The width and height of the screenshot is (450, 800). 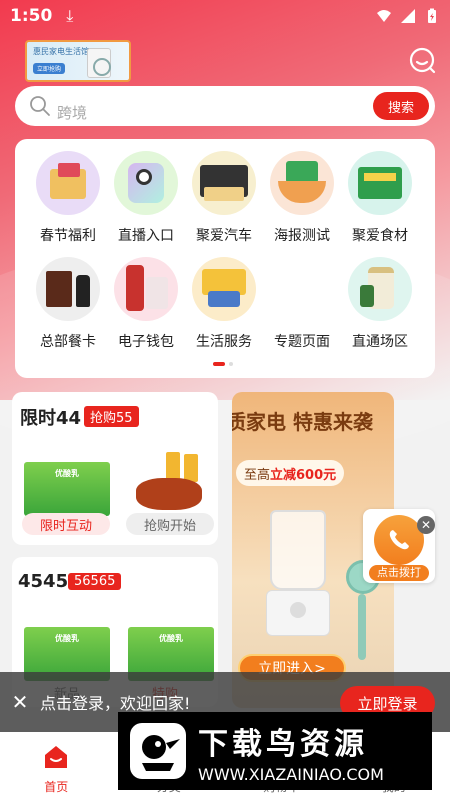 I want to click on category-label: 直播入口, so click(x=146, y=236).